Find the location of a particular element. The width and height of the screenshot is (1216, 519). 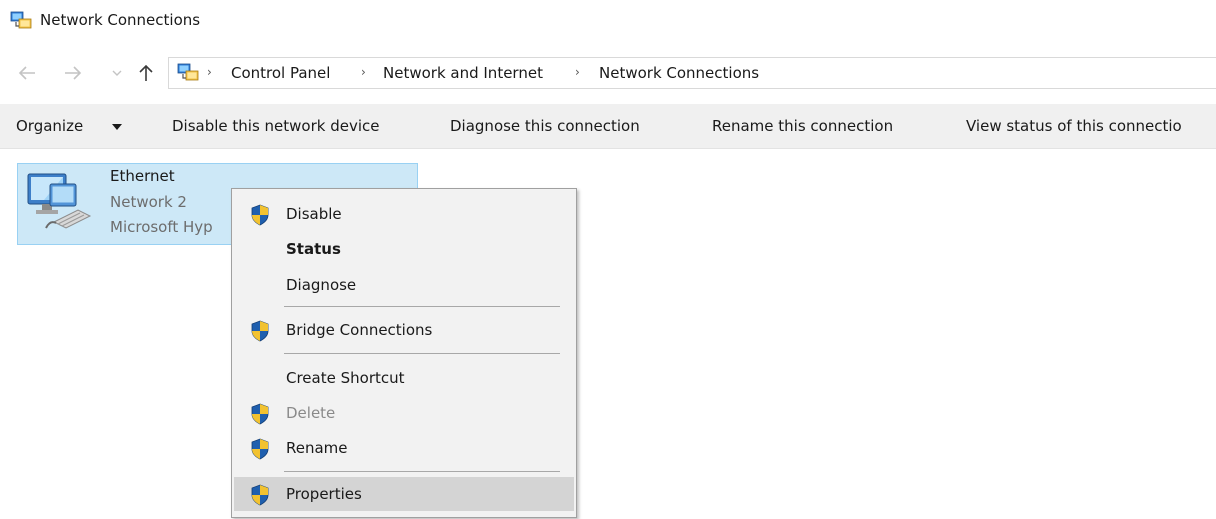

menu-label-disable: Disable is located at coordinates (314, 214).